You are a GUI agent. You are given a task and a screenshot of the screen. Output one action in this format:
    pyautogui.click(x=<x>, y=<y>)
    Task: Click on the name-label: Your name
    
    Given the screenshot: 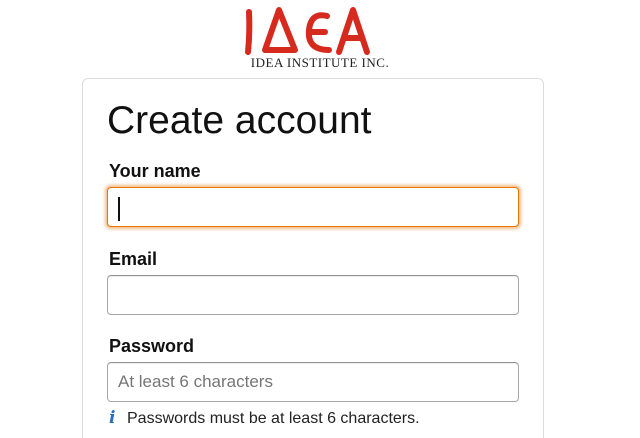 What is the action you would take?
    pyautogui.click(x=155, y=171)
    